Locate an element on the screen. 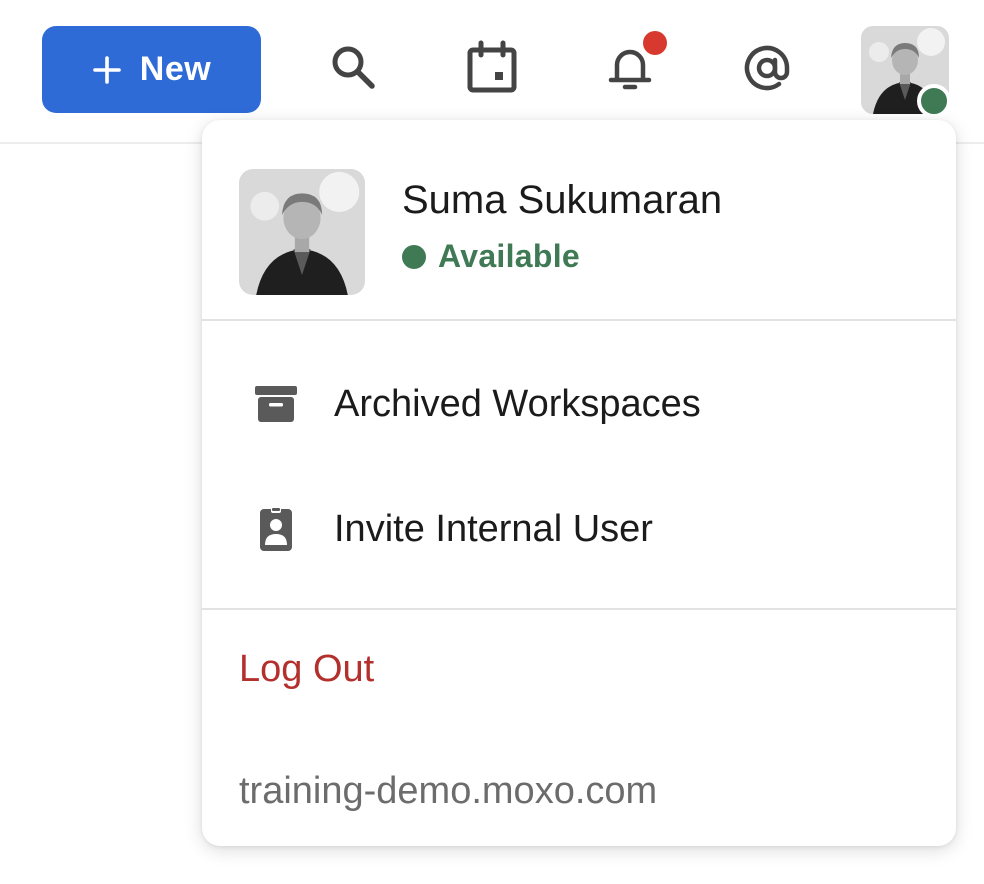  id-badge-icon is located at coordinates (276, 529).